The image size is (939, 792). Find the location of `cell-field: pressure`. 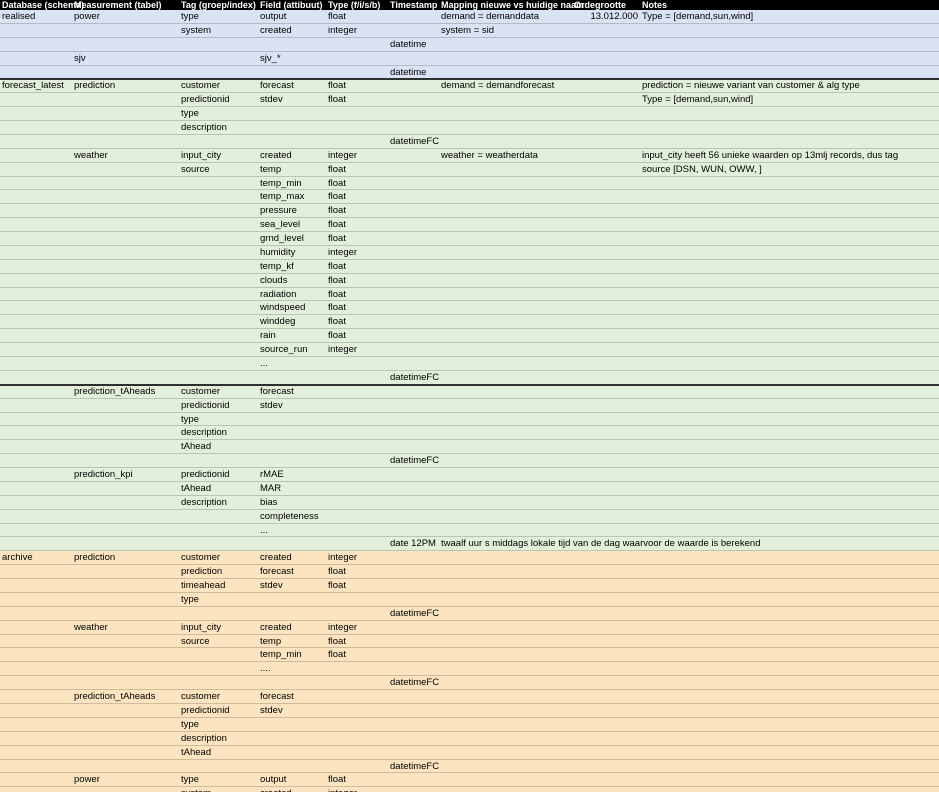

cell-field: pressure is located at coordinates (278, 211).